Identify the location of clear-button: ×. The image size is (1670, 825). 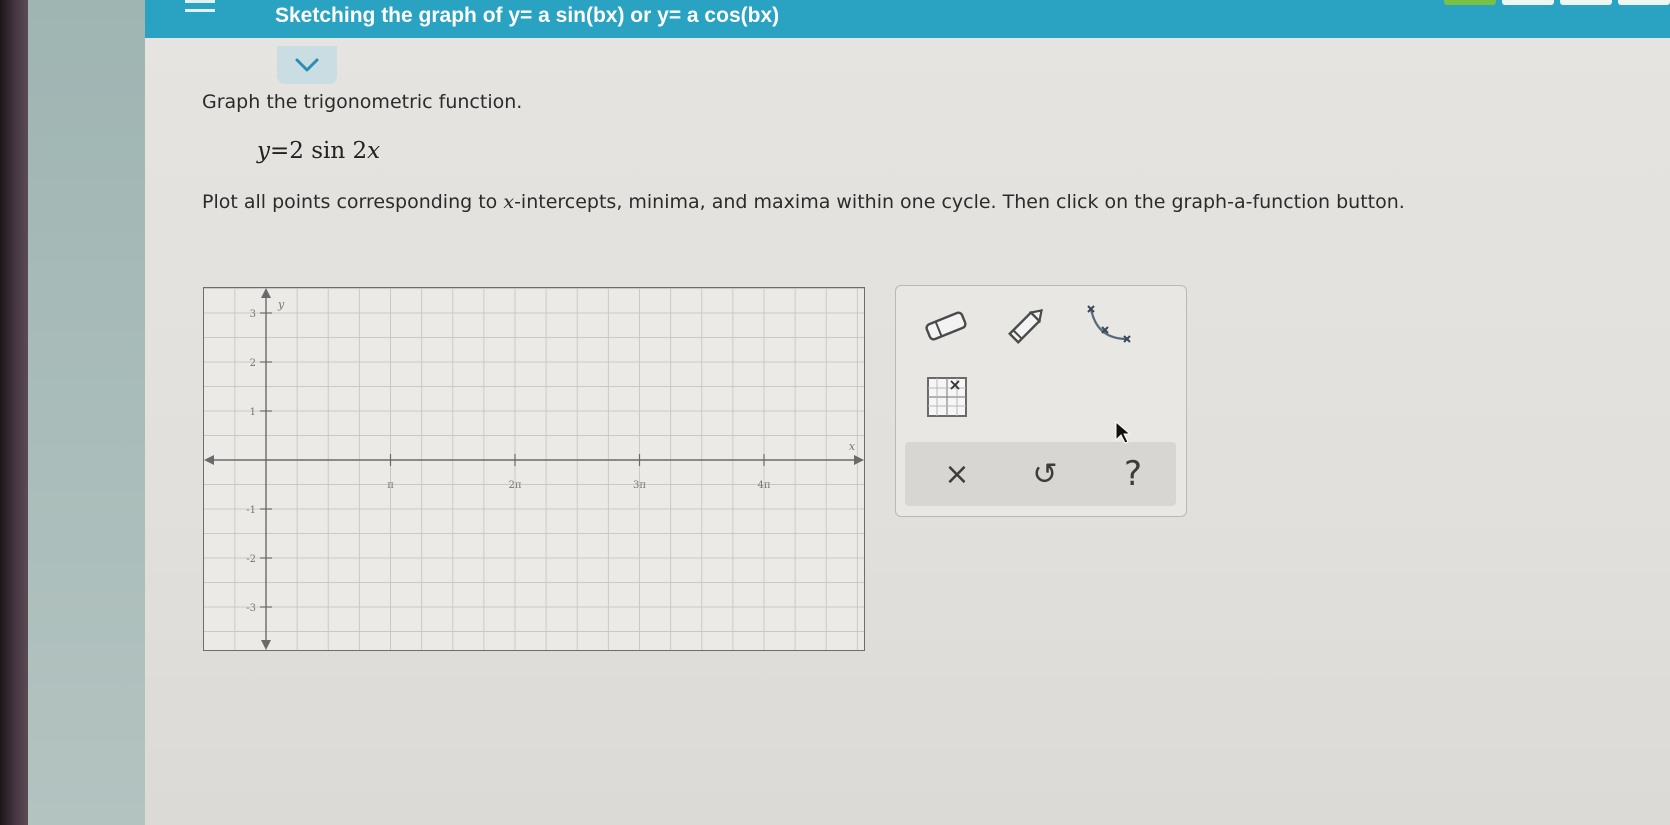
(957, 474).